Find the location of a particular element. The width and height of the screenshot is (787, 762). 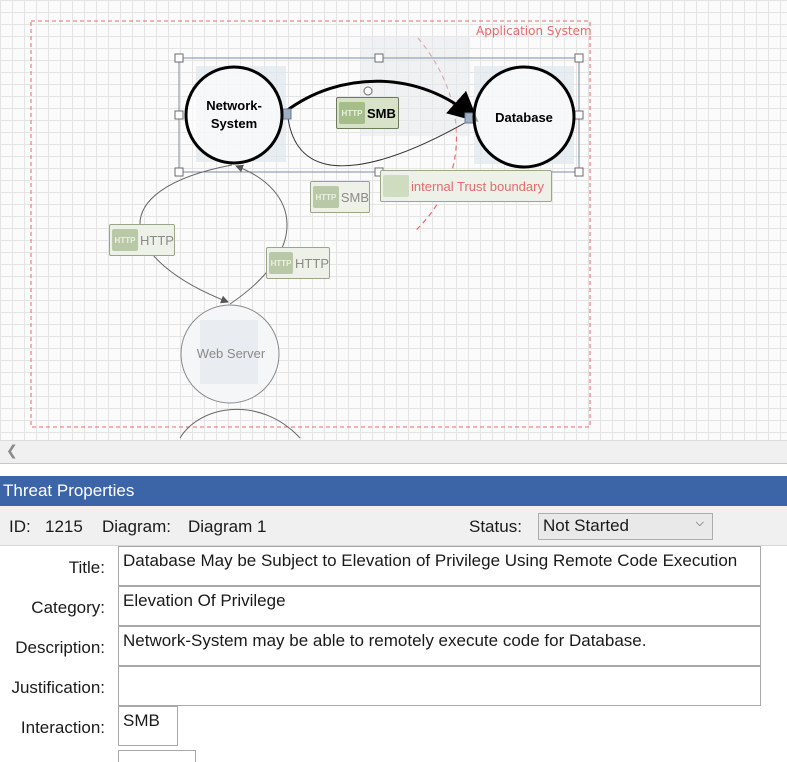

status-value: Not Started is located at coordinates (586, 525).